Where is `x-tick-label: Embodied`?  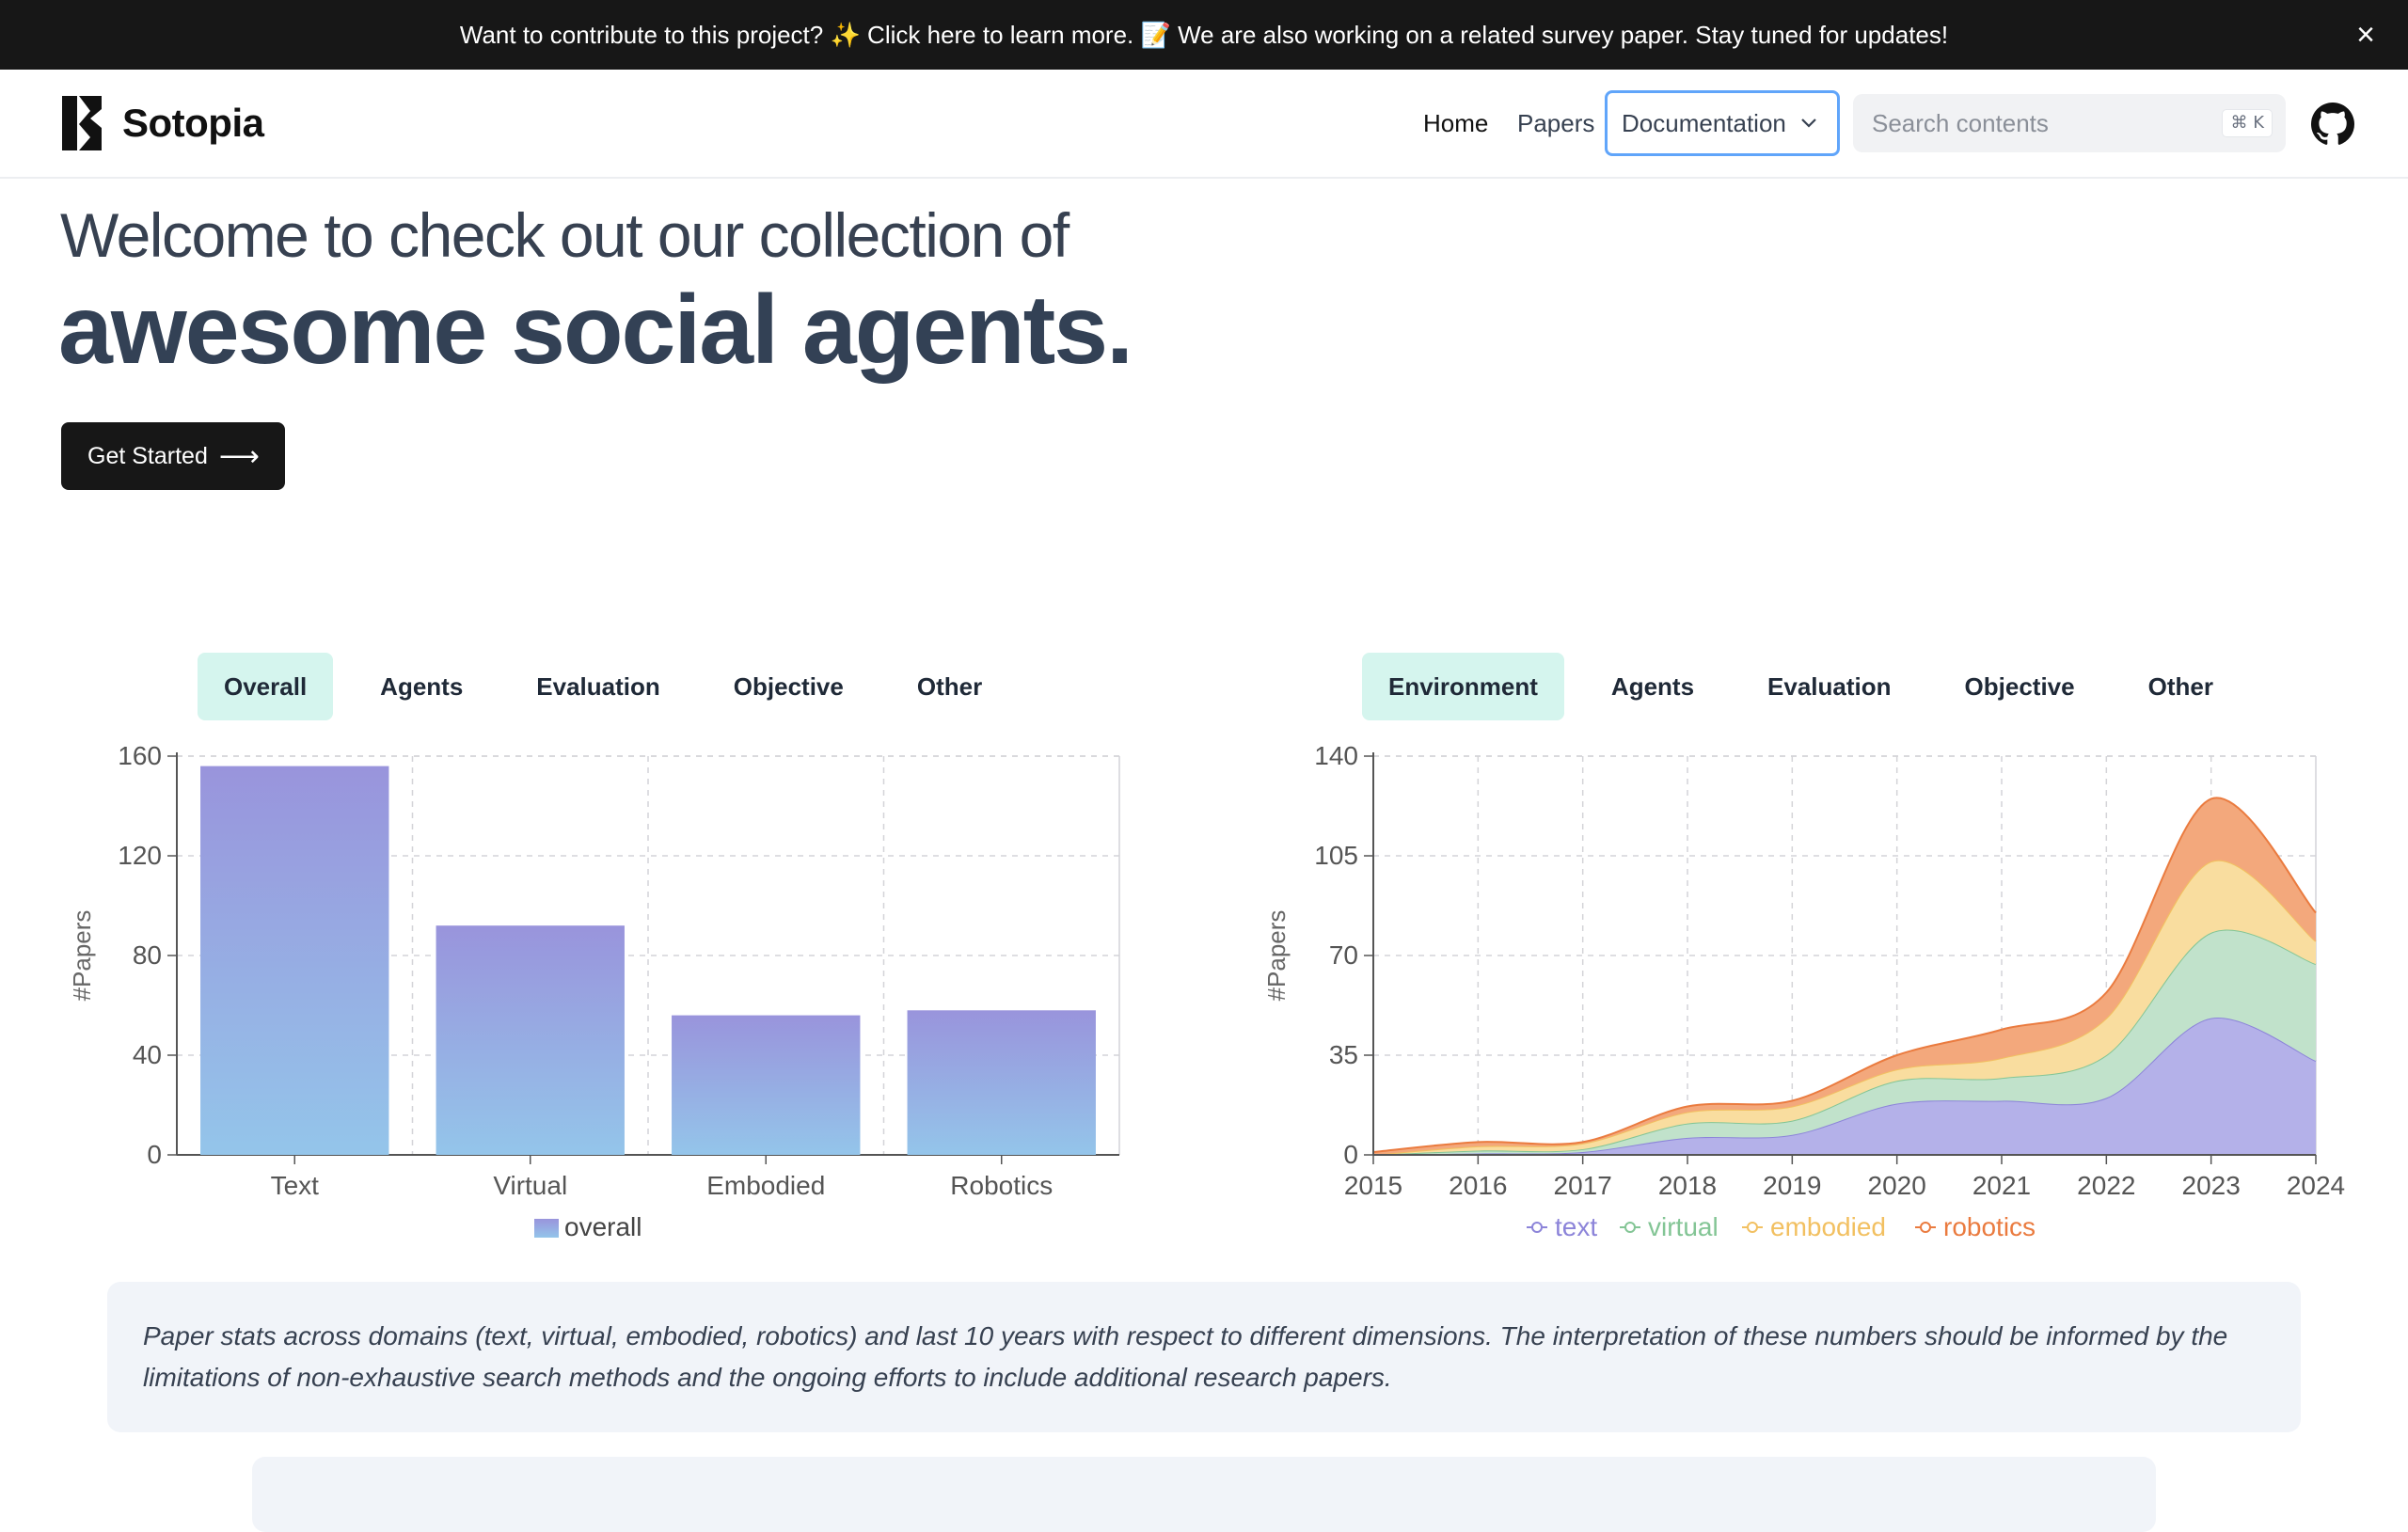
x-tick-label: Embodied is located at coordinates (766, 1185).